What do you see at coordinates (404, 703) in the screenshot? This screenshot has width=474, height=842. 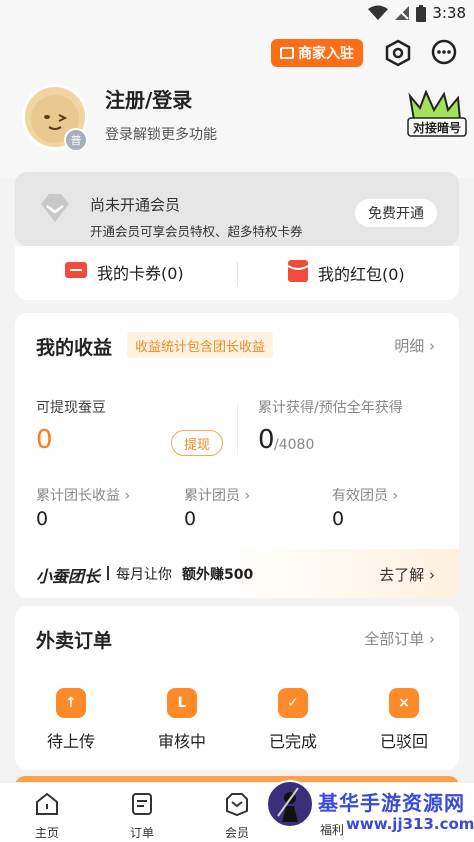 I see `close-icon: ×` at bounding box center [404, 703].